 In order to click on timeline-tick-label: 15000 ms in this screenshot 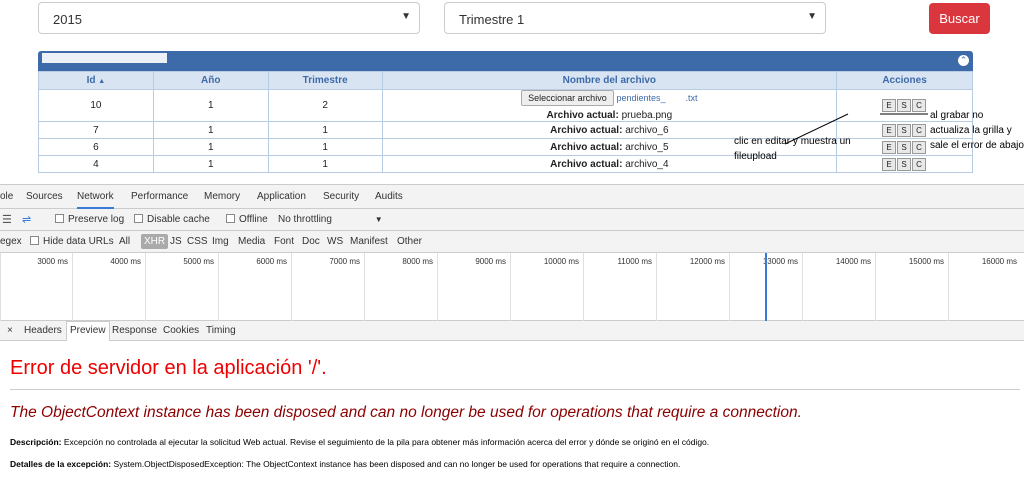, I will do `click(926, 261)`.